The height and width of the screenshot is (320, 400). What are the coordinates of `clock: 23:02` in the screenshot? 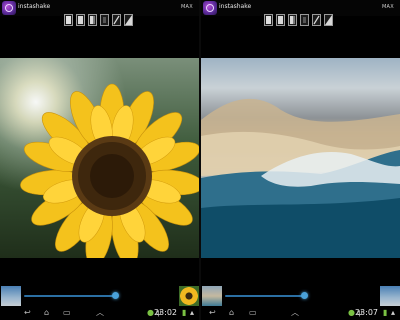 It's located at (165, 312).